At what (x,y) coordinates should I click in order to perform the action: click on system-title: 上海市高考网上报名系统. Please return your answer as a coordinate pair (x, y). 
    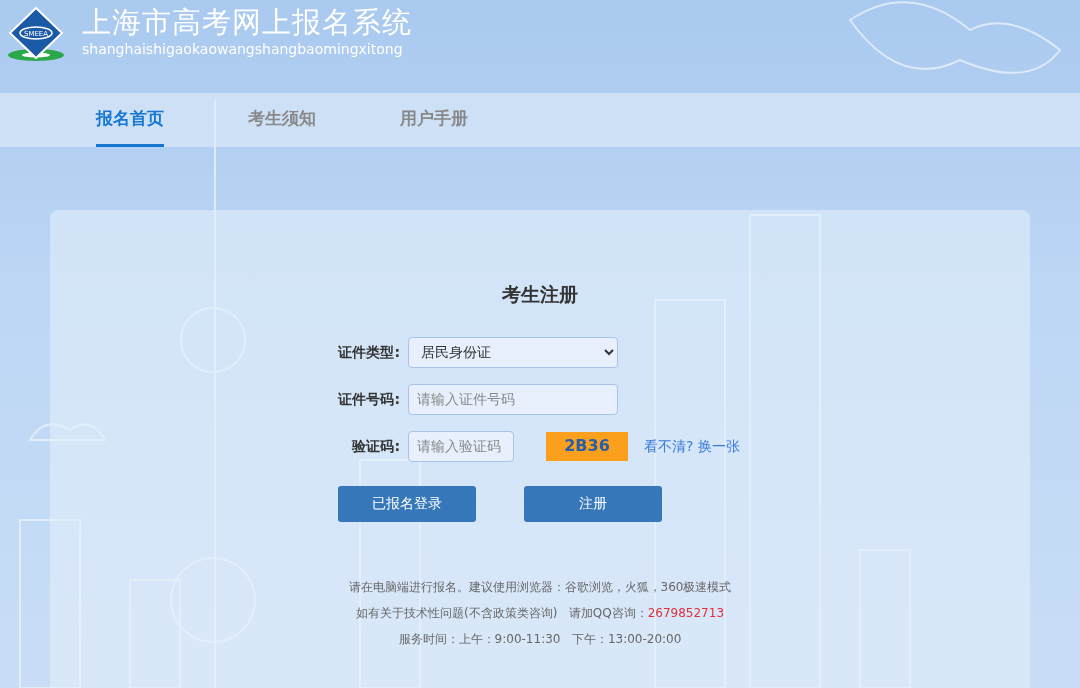
    Looking at the image, I should click on (247, 23).